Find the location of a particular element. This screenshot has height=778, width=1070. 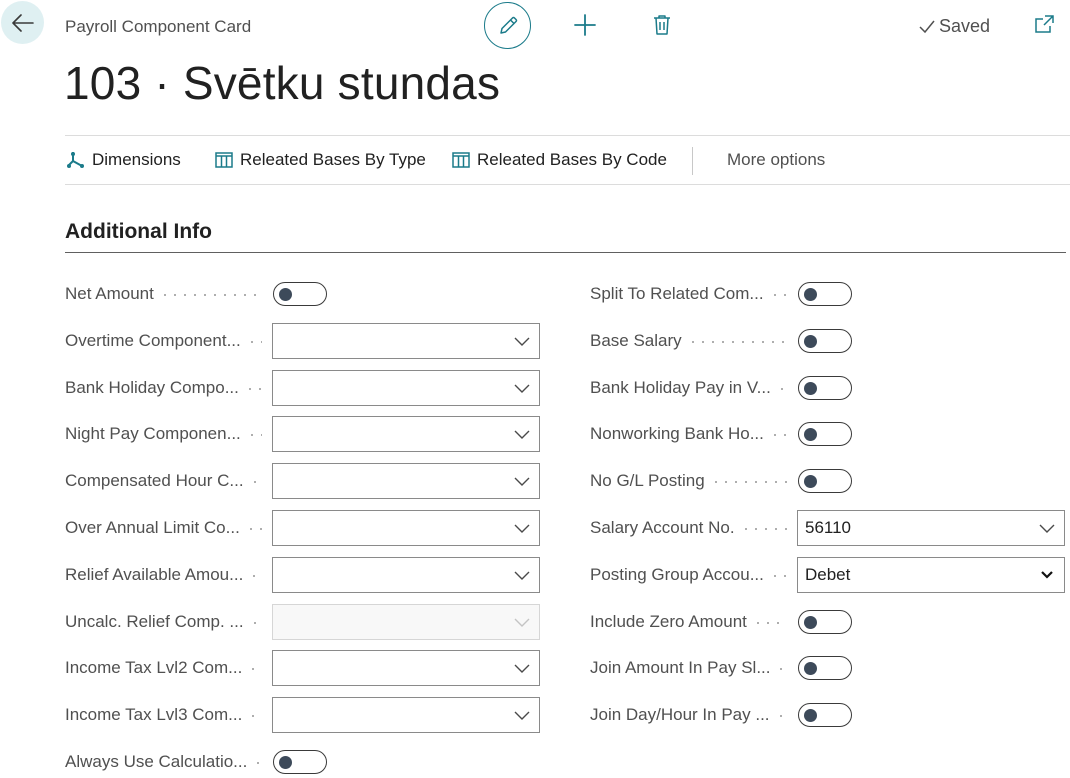

popout-icon is located at coordinates (1044, 24).